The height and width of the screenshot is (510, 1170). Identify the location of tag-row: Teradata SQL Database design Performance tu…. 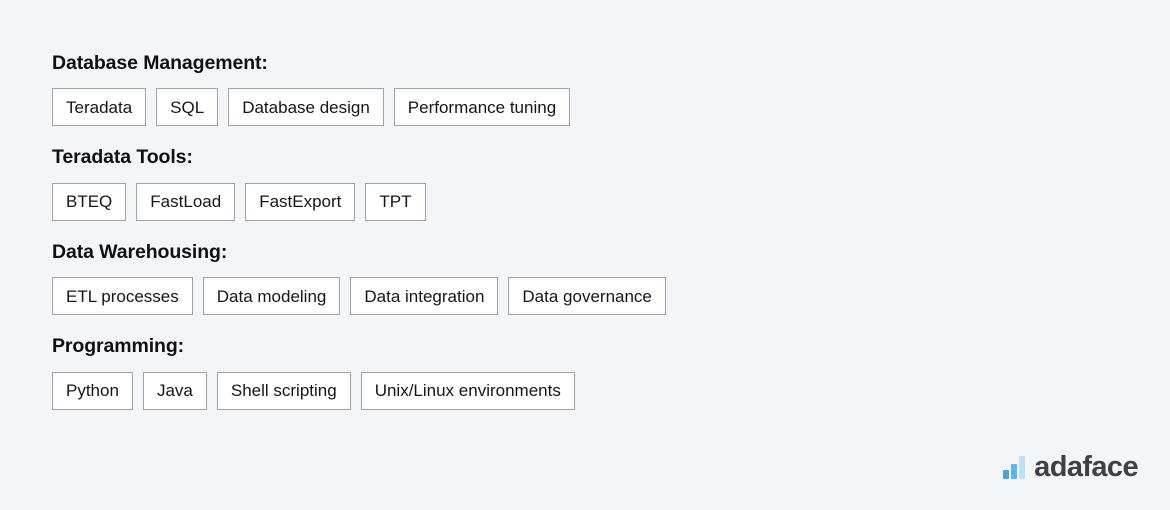
(611, 107).